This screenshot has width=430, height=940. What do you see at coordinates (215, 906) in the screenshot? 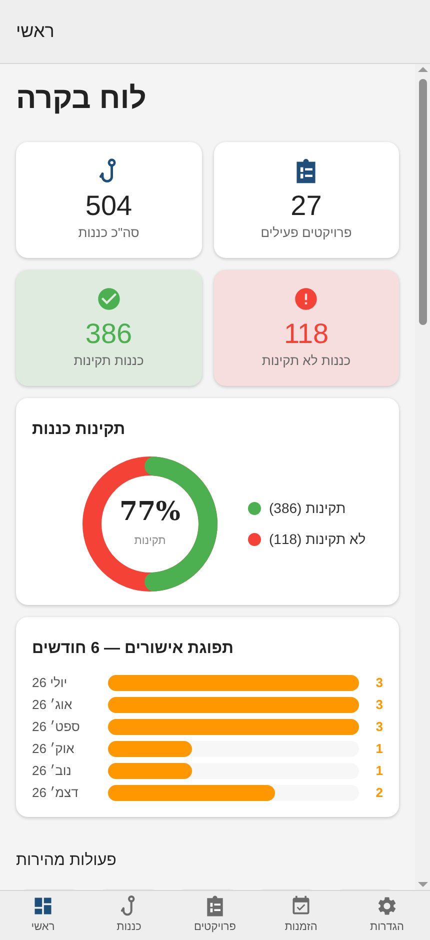
I see `clipboard-list-icon` at bounding box center [215, 906].